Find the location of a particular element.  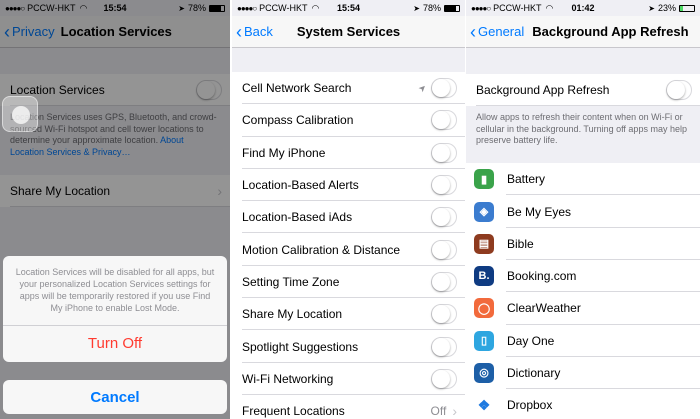

frequent-locations-value: Off is located at coordinates (438, 411).